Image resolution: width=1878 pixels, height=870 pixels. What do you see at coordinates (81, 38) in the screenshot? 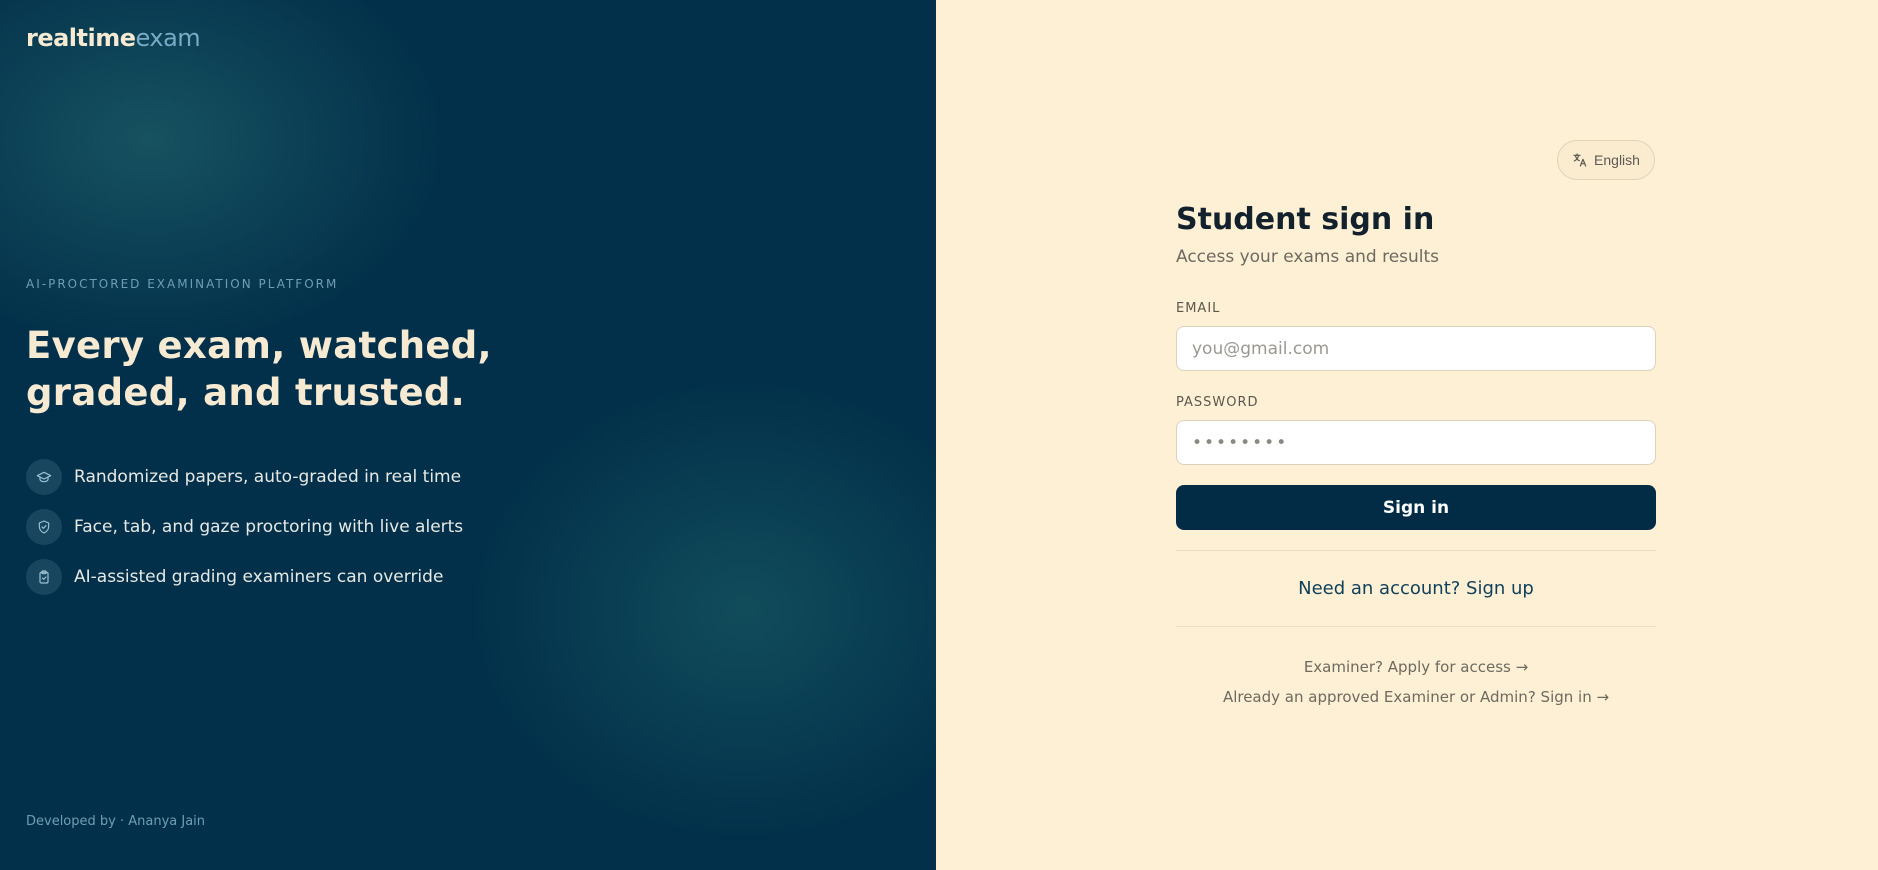
I see `brand-name-primary: realtime` at bounding box center [81, 38].